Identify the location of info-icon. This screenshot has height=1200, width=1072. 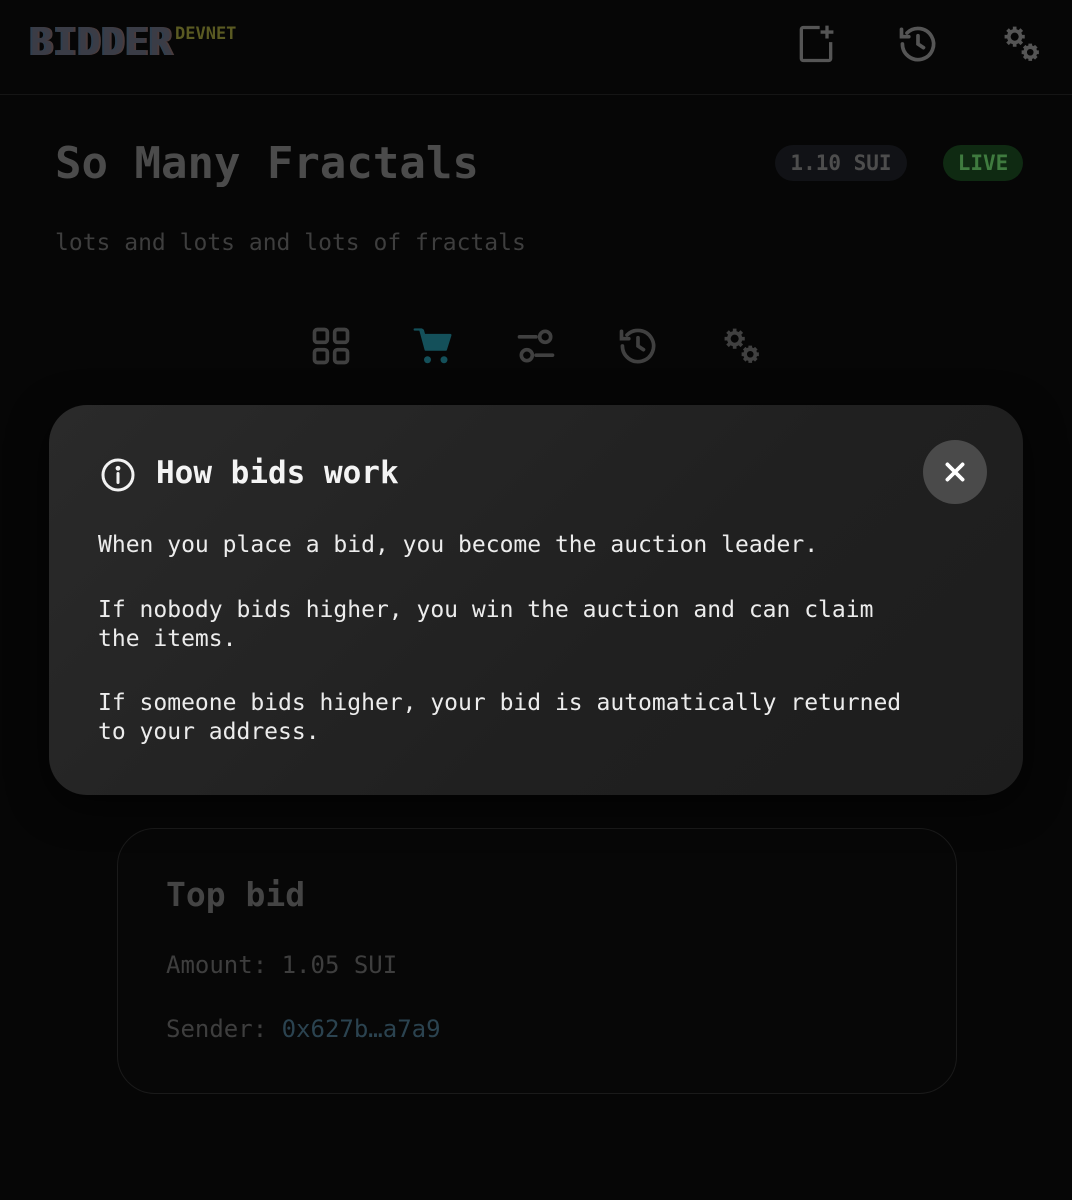
(118, 475).